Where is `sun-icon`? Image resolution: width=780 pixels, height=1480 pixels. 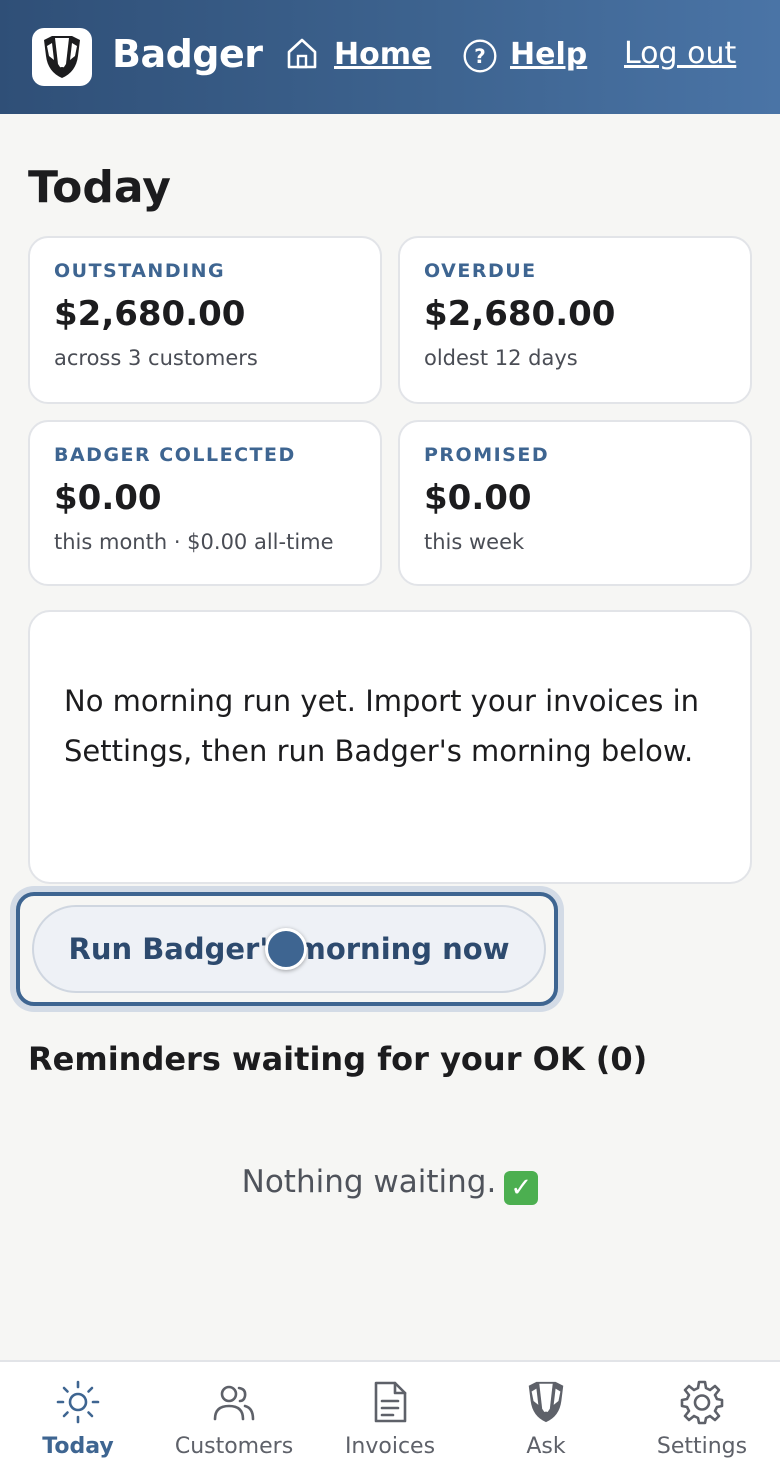
sun-icon is located at coordinates (78, 1402).